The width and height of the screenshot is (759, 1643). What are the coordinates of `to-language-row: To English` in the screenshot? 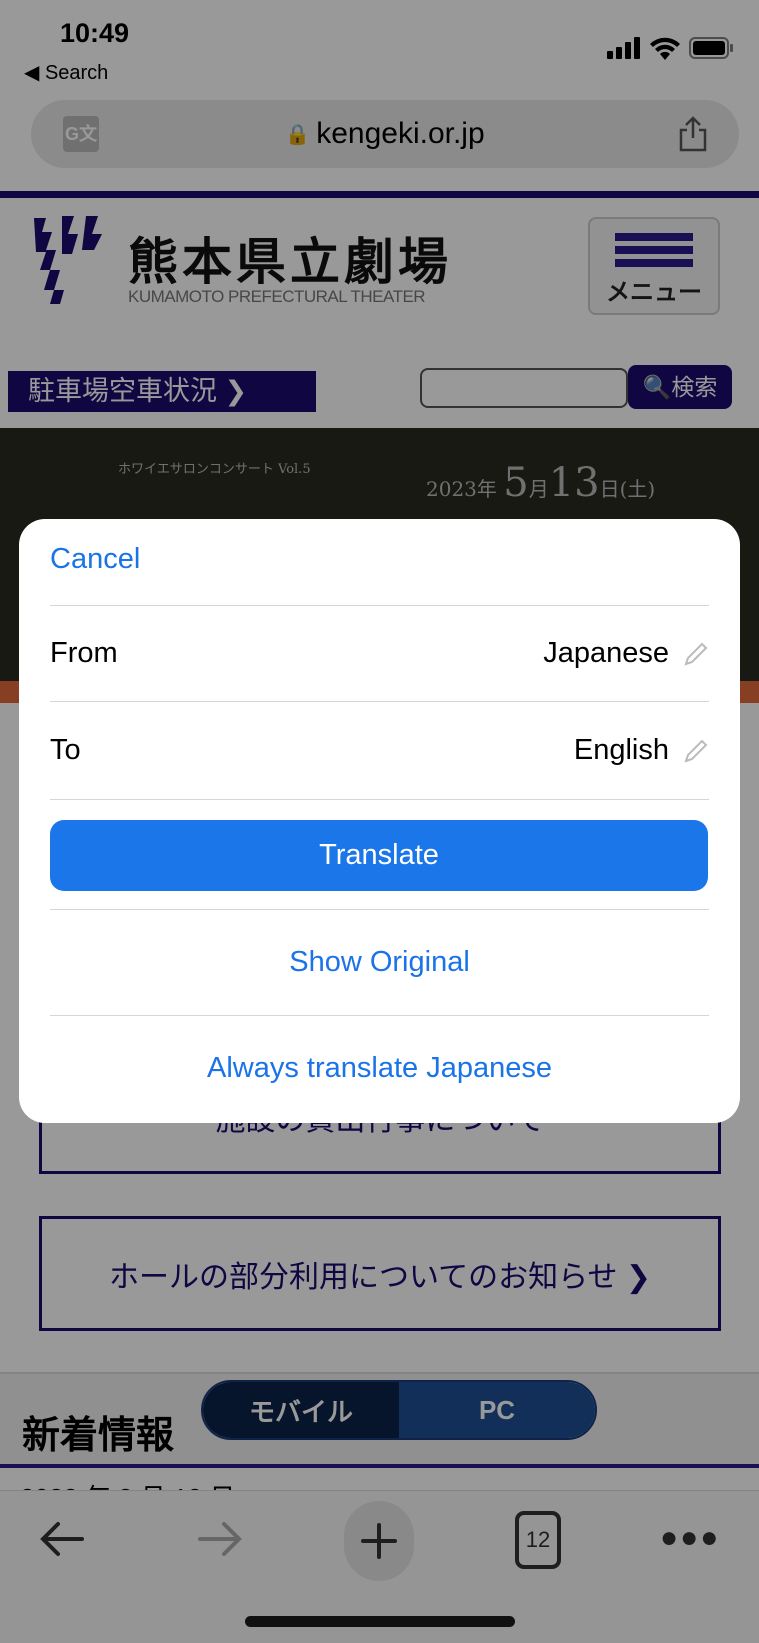 It's located at (379, 750).